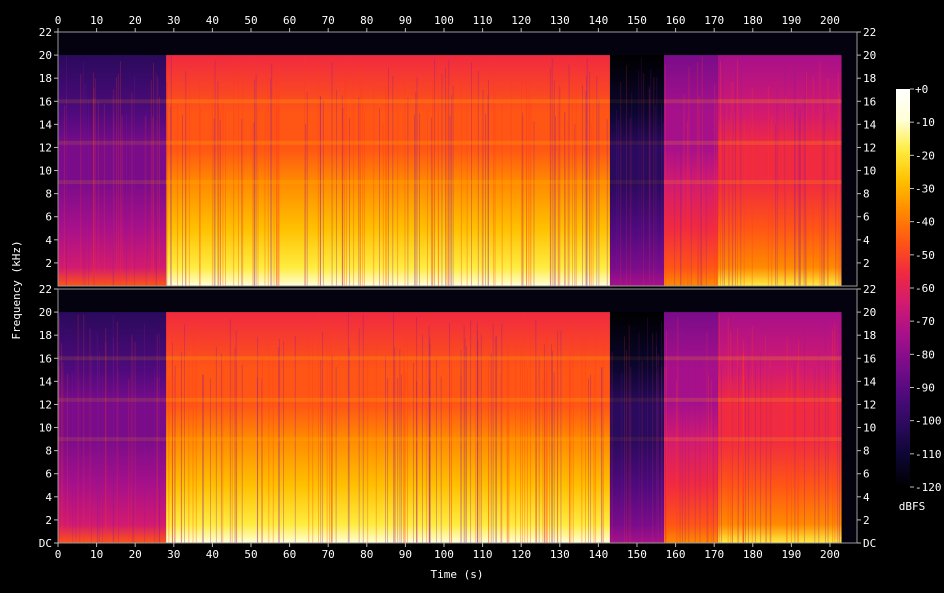 This screenshot has height=593, width=944. What do you see at coordinates (925, 122) in the screenshot?
I see `colorbar-tick-label: -10` at bounding box center [925, 122].